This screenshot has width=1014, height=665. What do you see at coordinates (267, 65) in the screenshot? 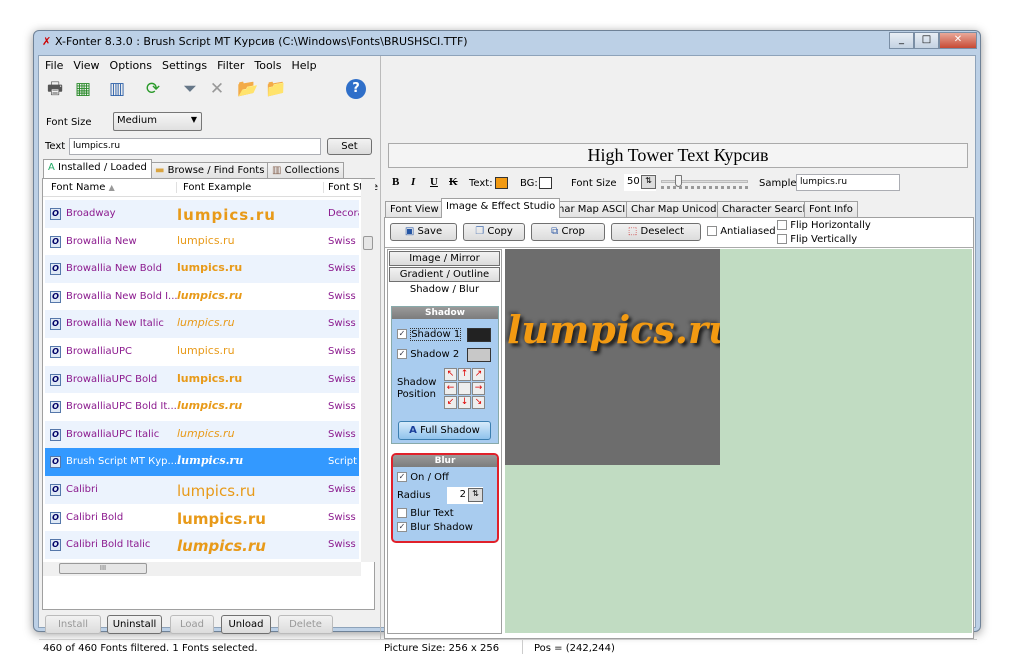
I see `menu-tools: Tools` at bounding box center [267, 65].